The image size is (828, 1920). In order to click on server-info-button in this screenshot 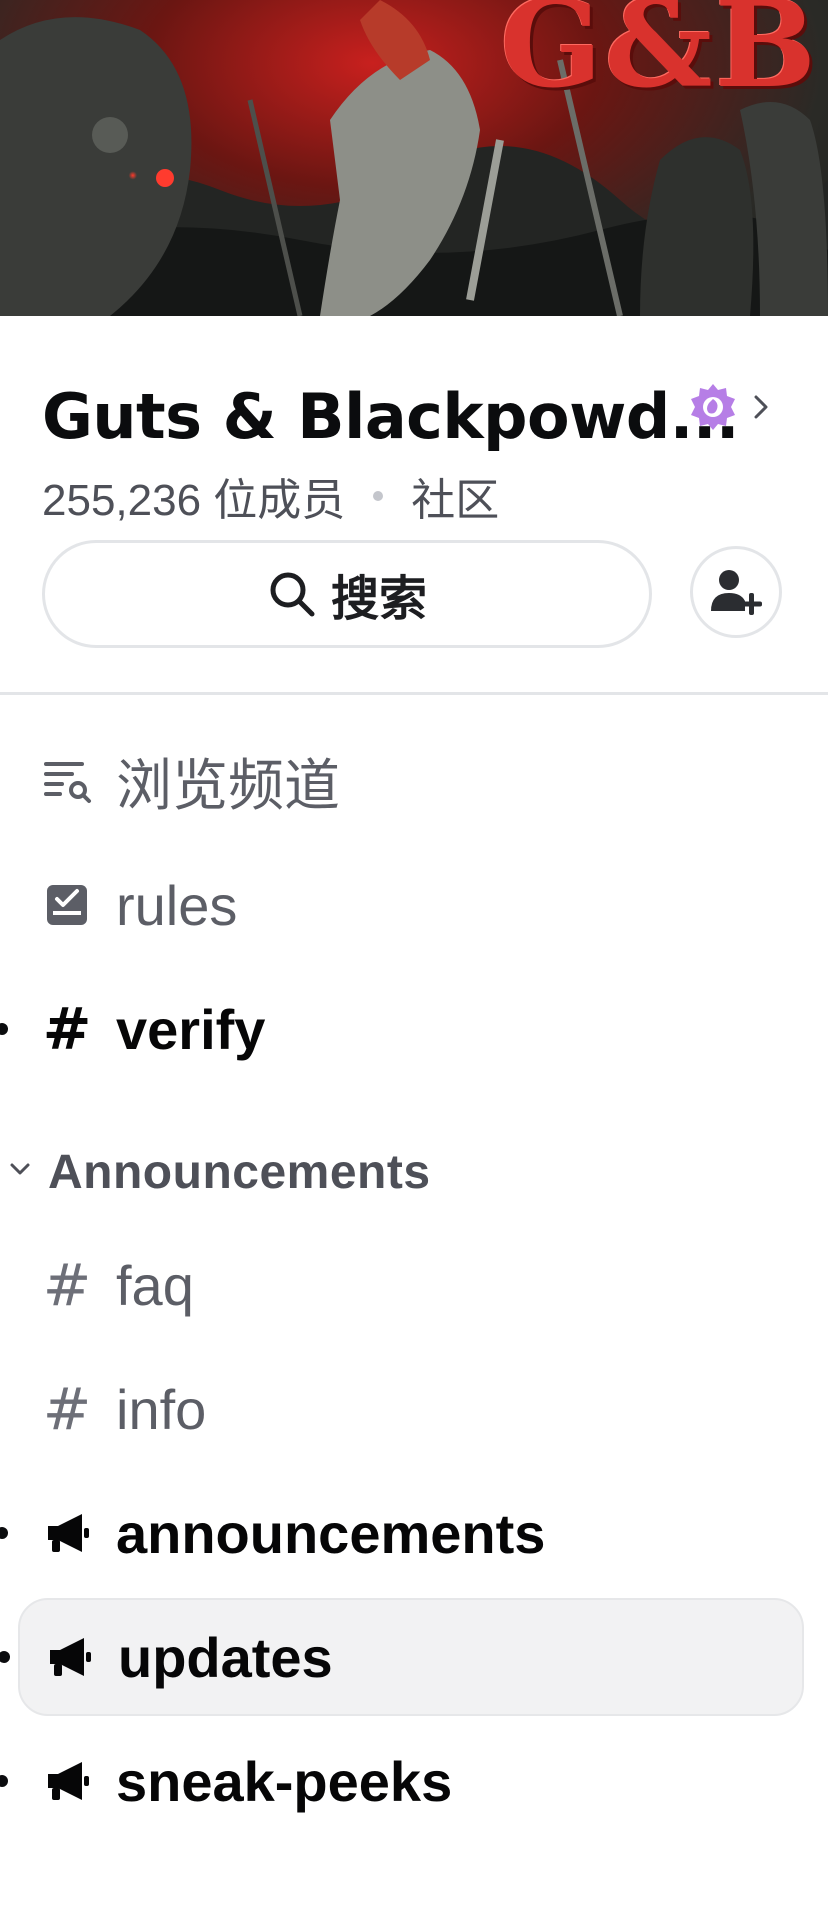, I will do `click(734, 407)`.